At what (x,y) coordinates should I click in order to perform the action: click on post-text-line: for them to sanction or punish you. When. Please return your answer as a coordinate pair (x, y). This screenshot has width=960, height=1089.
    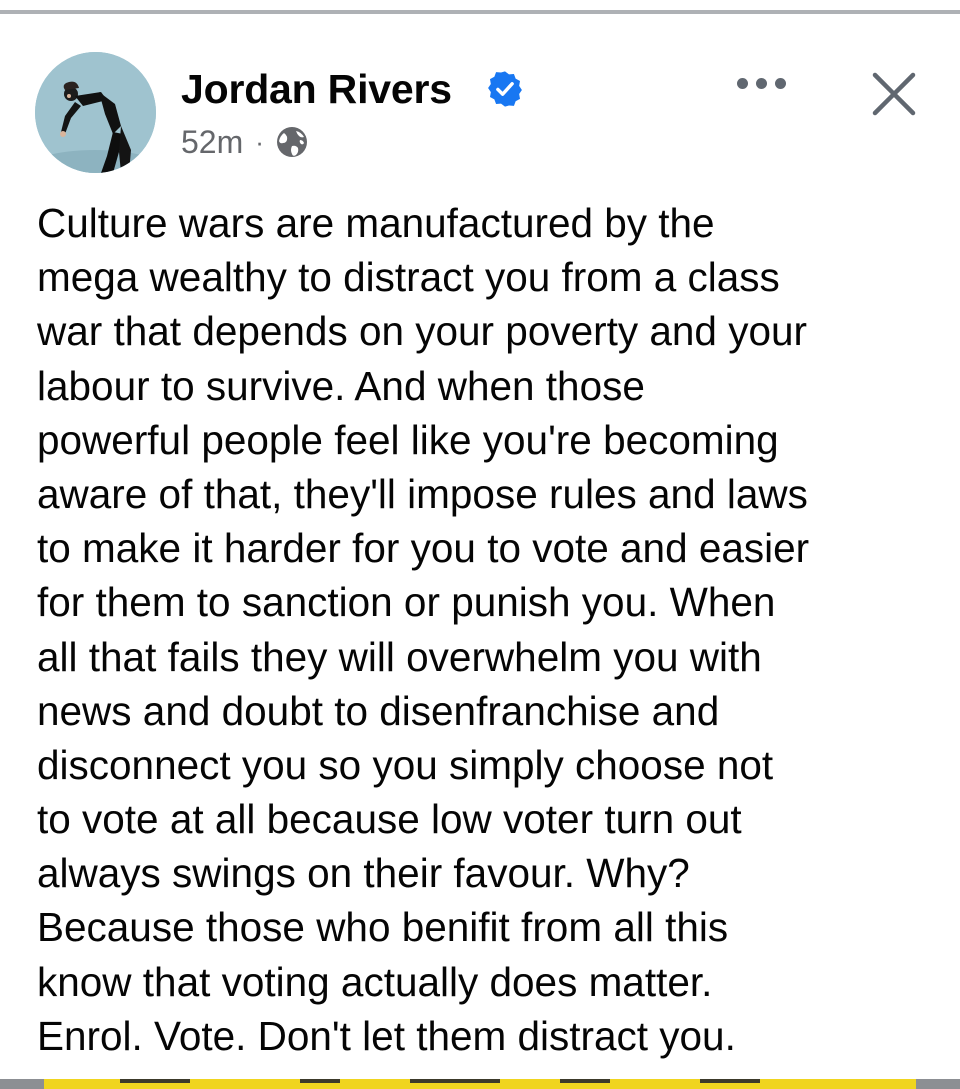
    Looking at the image, I should click on (406, 602).